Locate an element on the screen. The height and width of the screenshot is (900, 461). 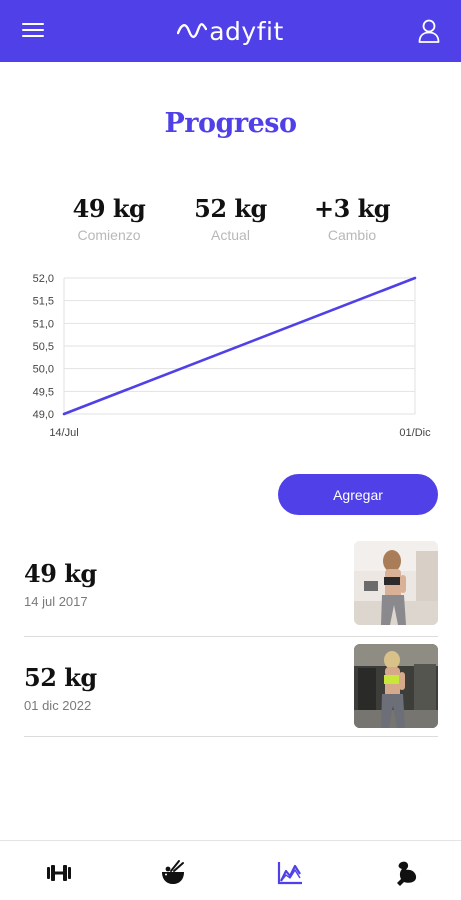
y-tick-label: 49,5 is located at coordinates (43, 392).